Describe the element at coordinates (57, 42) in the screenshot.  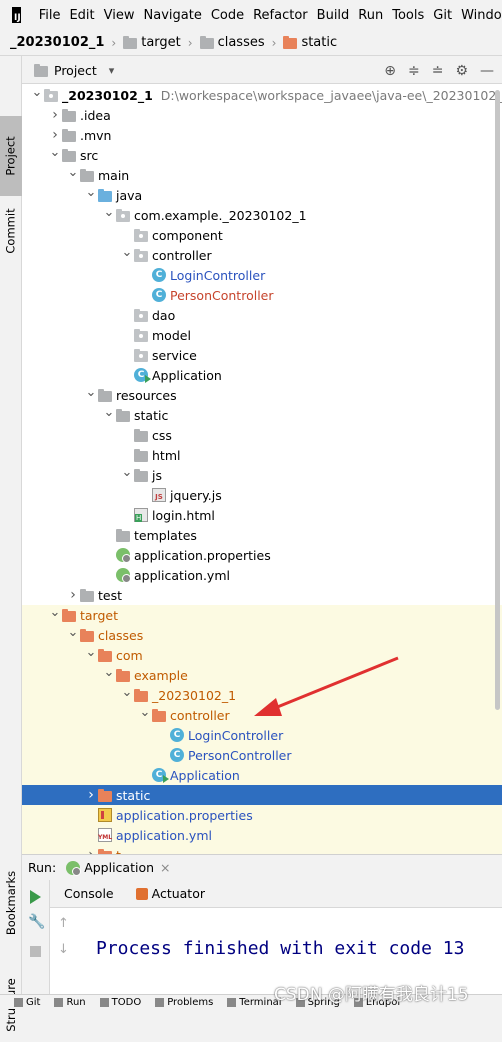
I see `breadcrumb-item: _20230102_1` at that location.